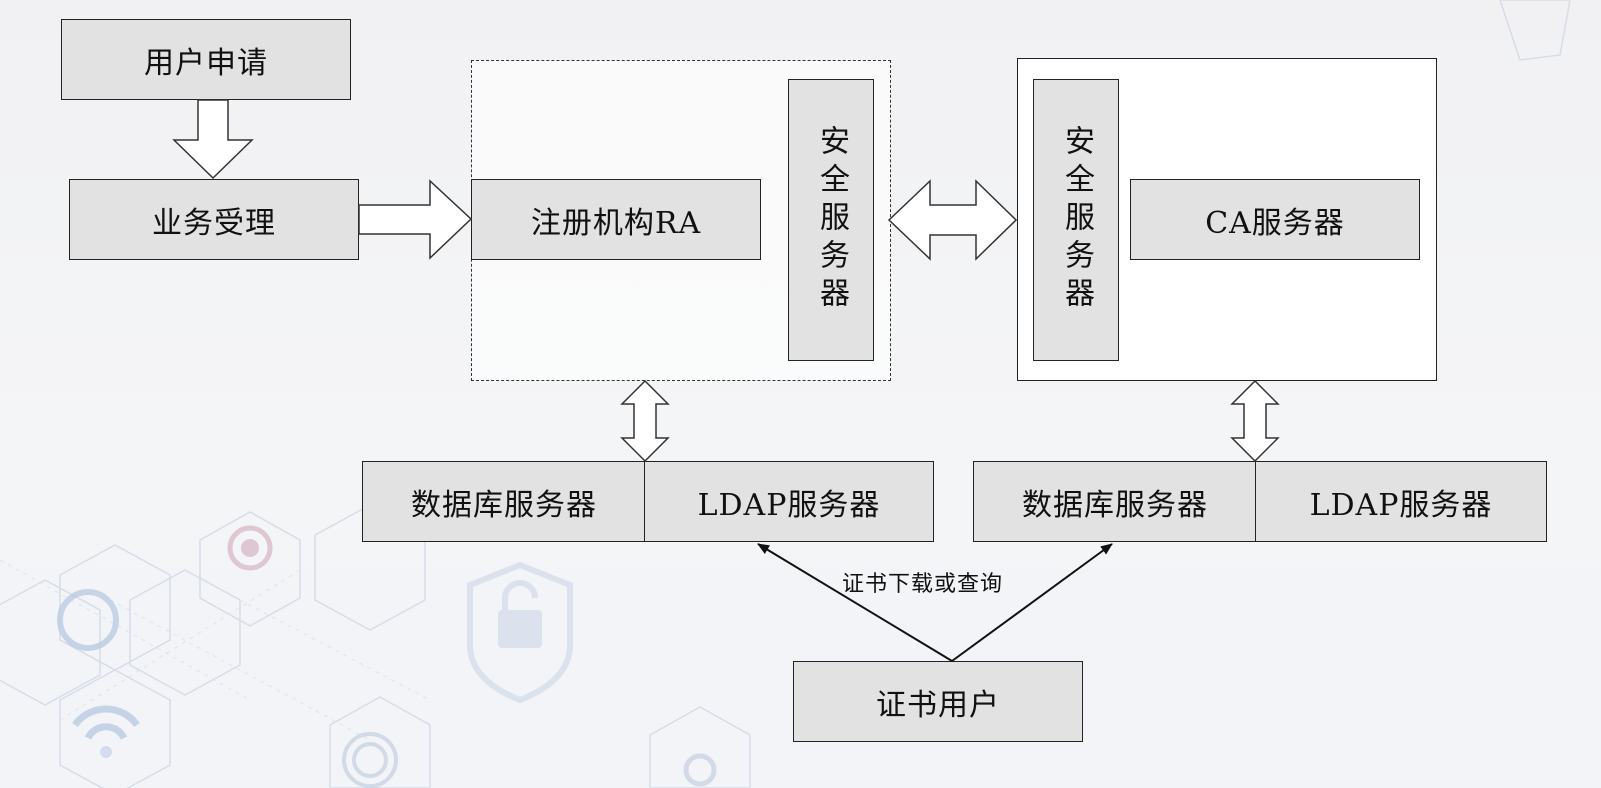  What do you see at coordinates (214, 223) in the screenshot?
I see `business-accept-label: 业务受理` at bounding box center [214, 223].